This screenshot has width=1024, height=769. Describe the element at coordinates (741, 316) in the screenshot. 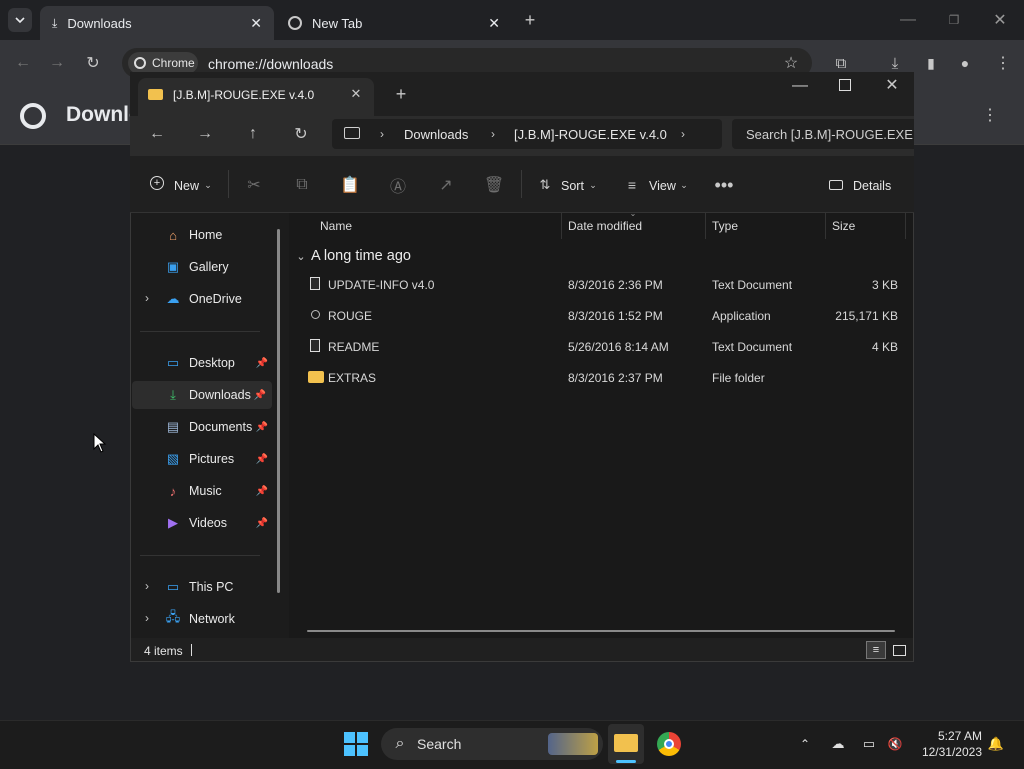

I see `file-type: Application` at that location.